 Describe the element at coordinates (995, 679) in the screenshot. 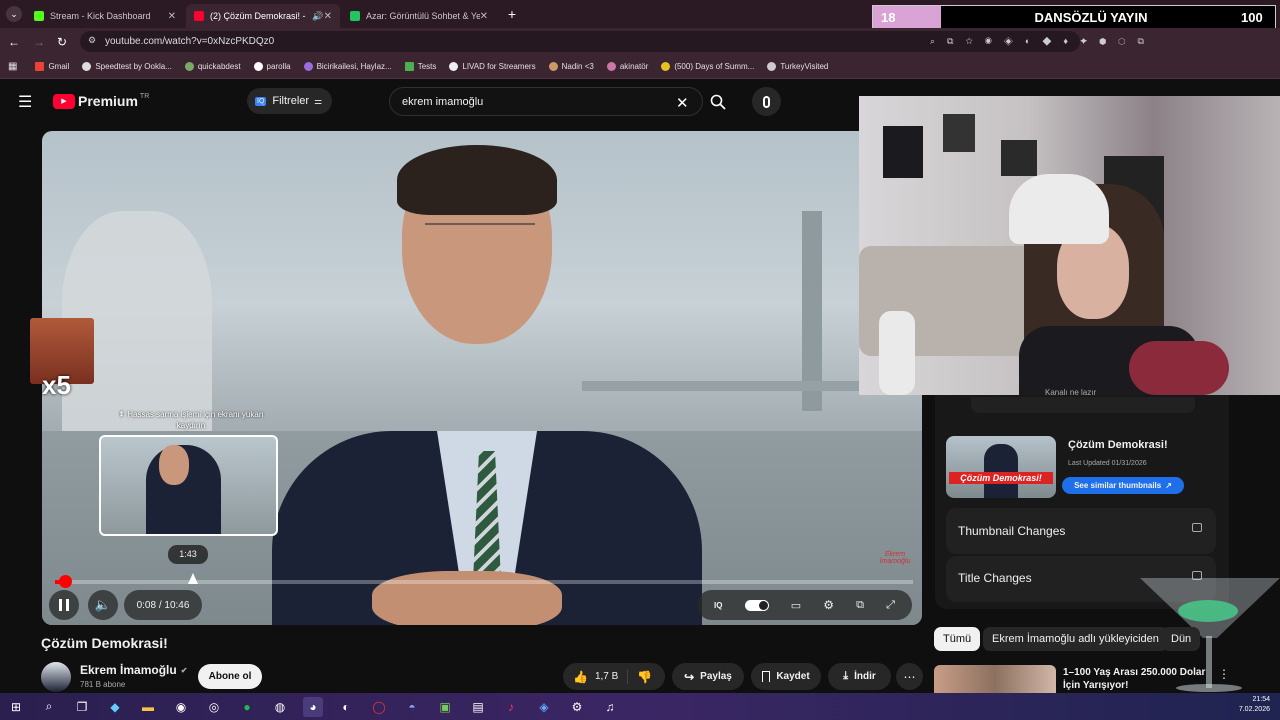

I see `recommended-thumbnail` at that location.